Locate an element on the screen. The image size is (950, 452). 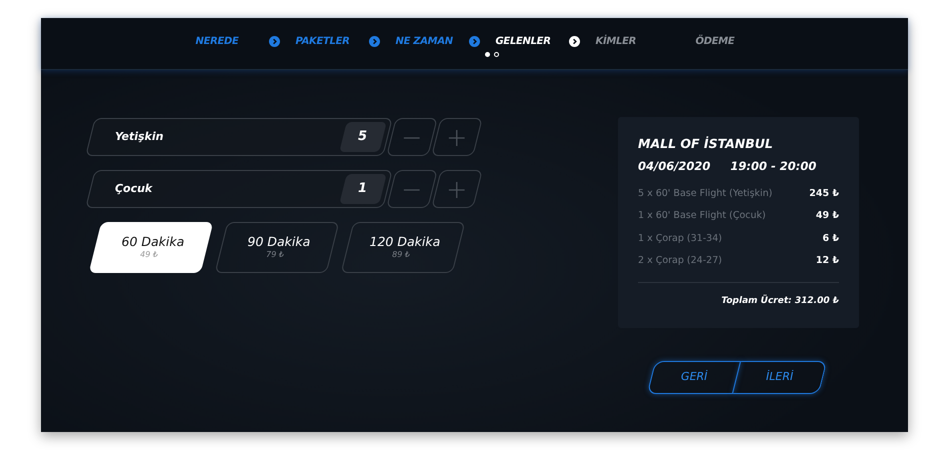
total-price: Toplam Ücret: 312.00 ₺ is located at coordinates (780, 301).